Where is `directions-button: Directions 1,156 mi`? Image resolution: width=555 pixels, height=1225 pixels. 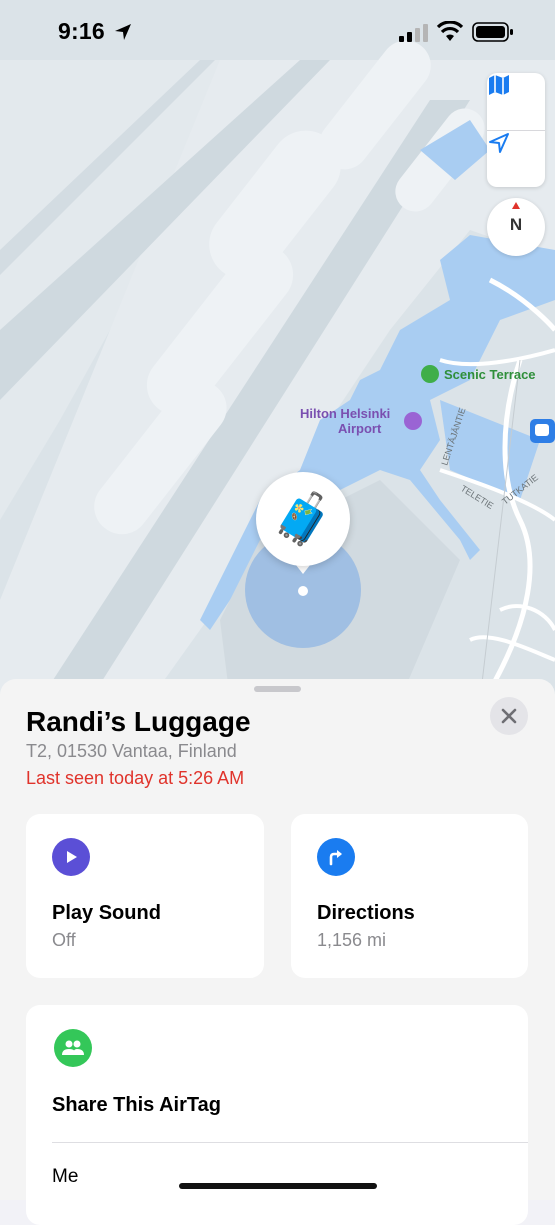 directions-button: Directions 1,156 mi is located at coordinates (409, 896).